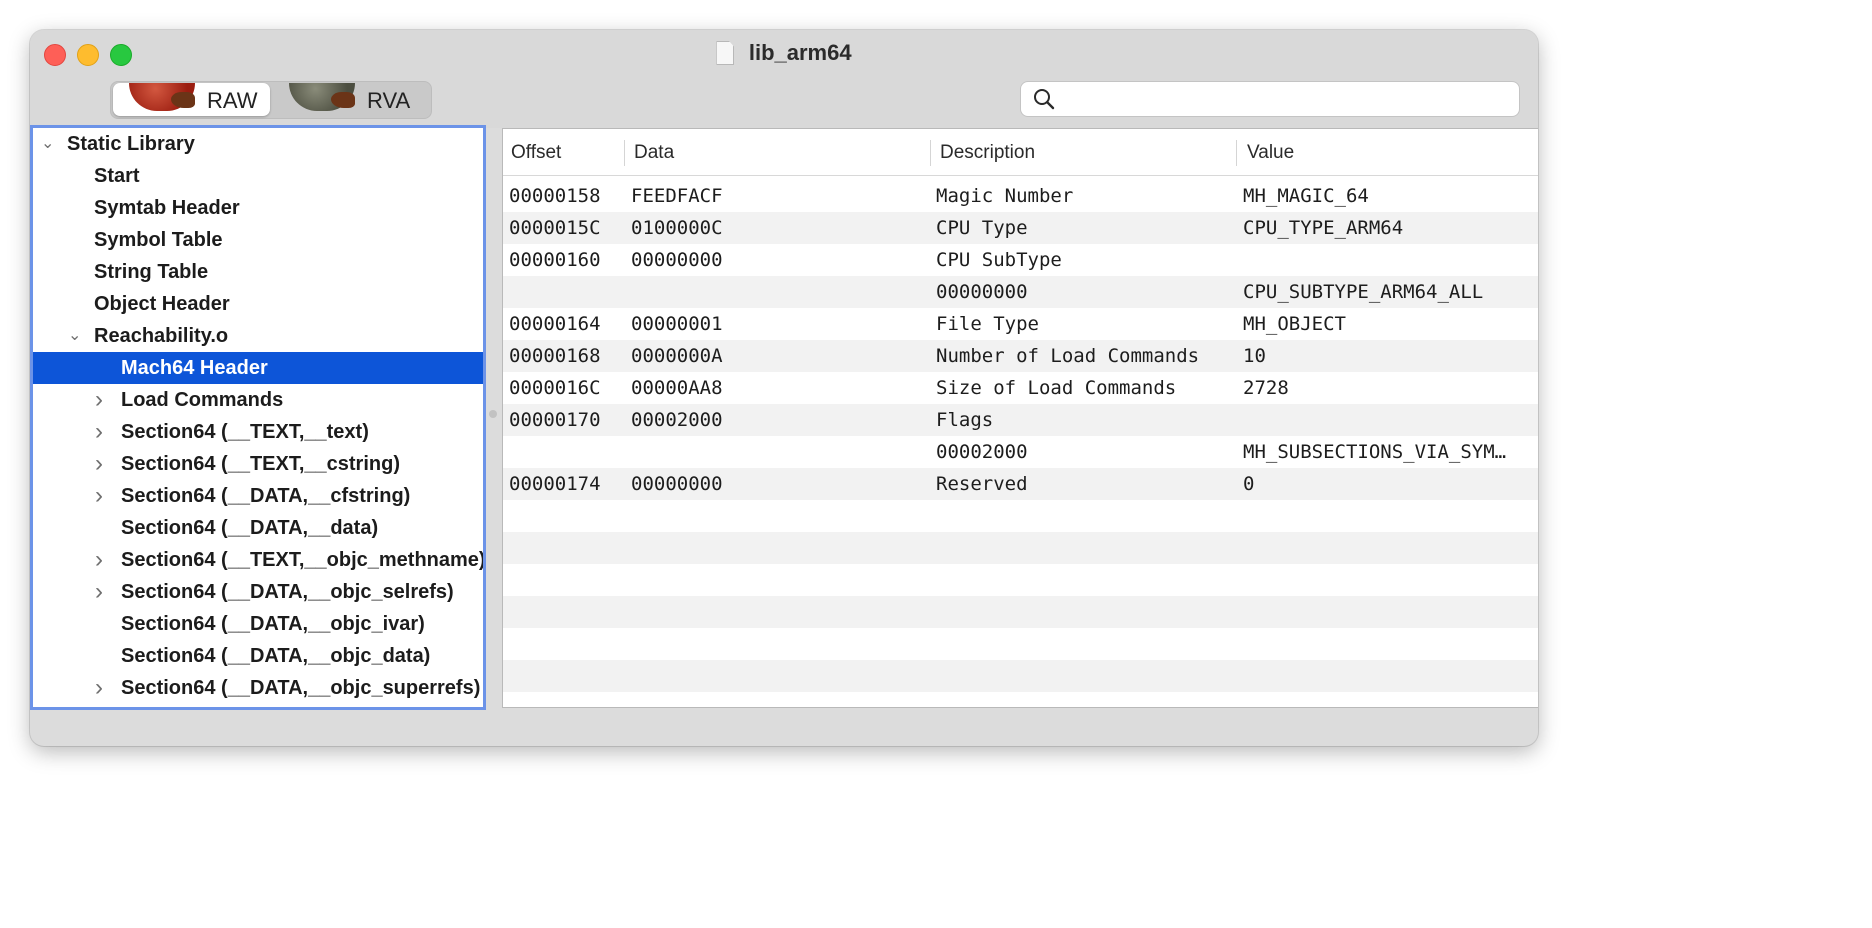 The width and height of the screenshot is (1872, 928). What do you see at coordinates (131, 144) in the screenshot?
I see `tree-item-label: Static Library` at bounding box center [131, 144].